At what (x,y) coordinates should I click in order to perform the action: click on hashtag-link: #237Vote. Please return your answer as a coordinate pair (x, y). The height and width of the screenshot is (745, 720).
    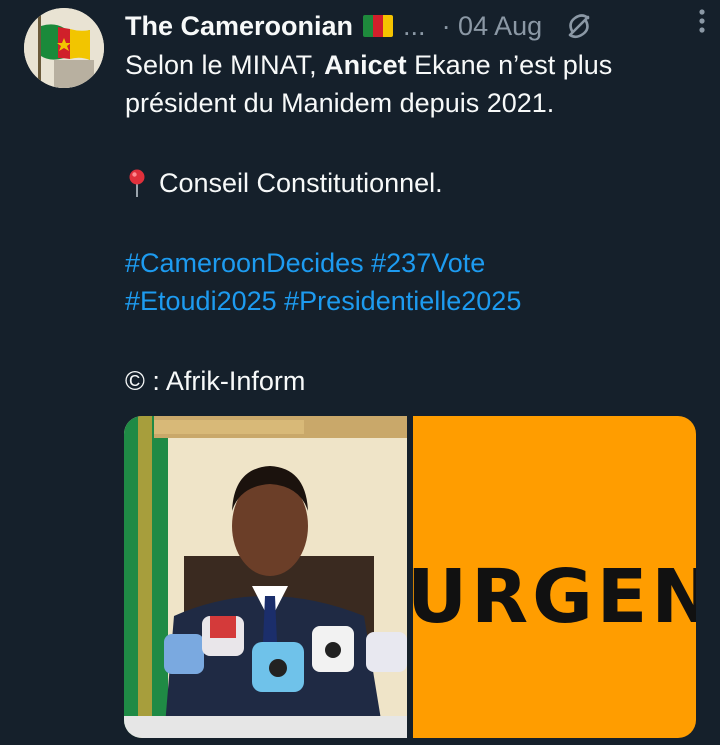
    Looking at the image, I should click on (428, 263).